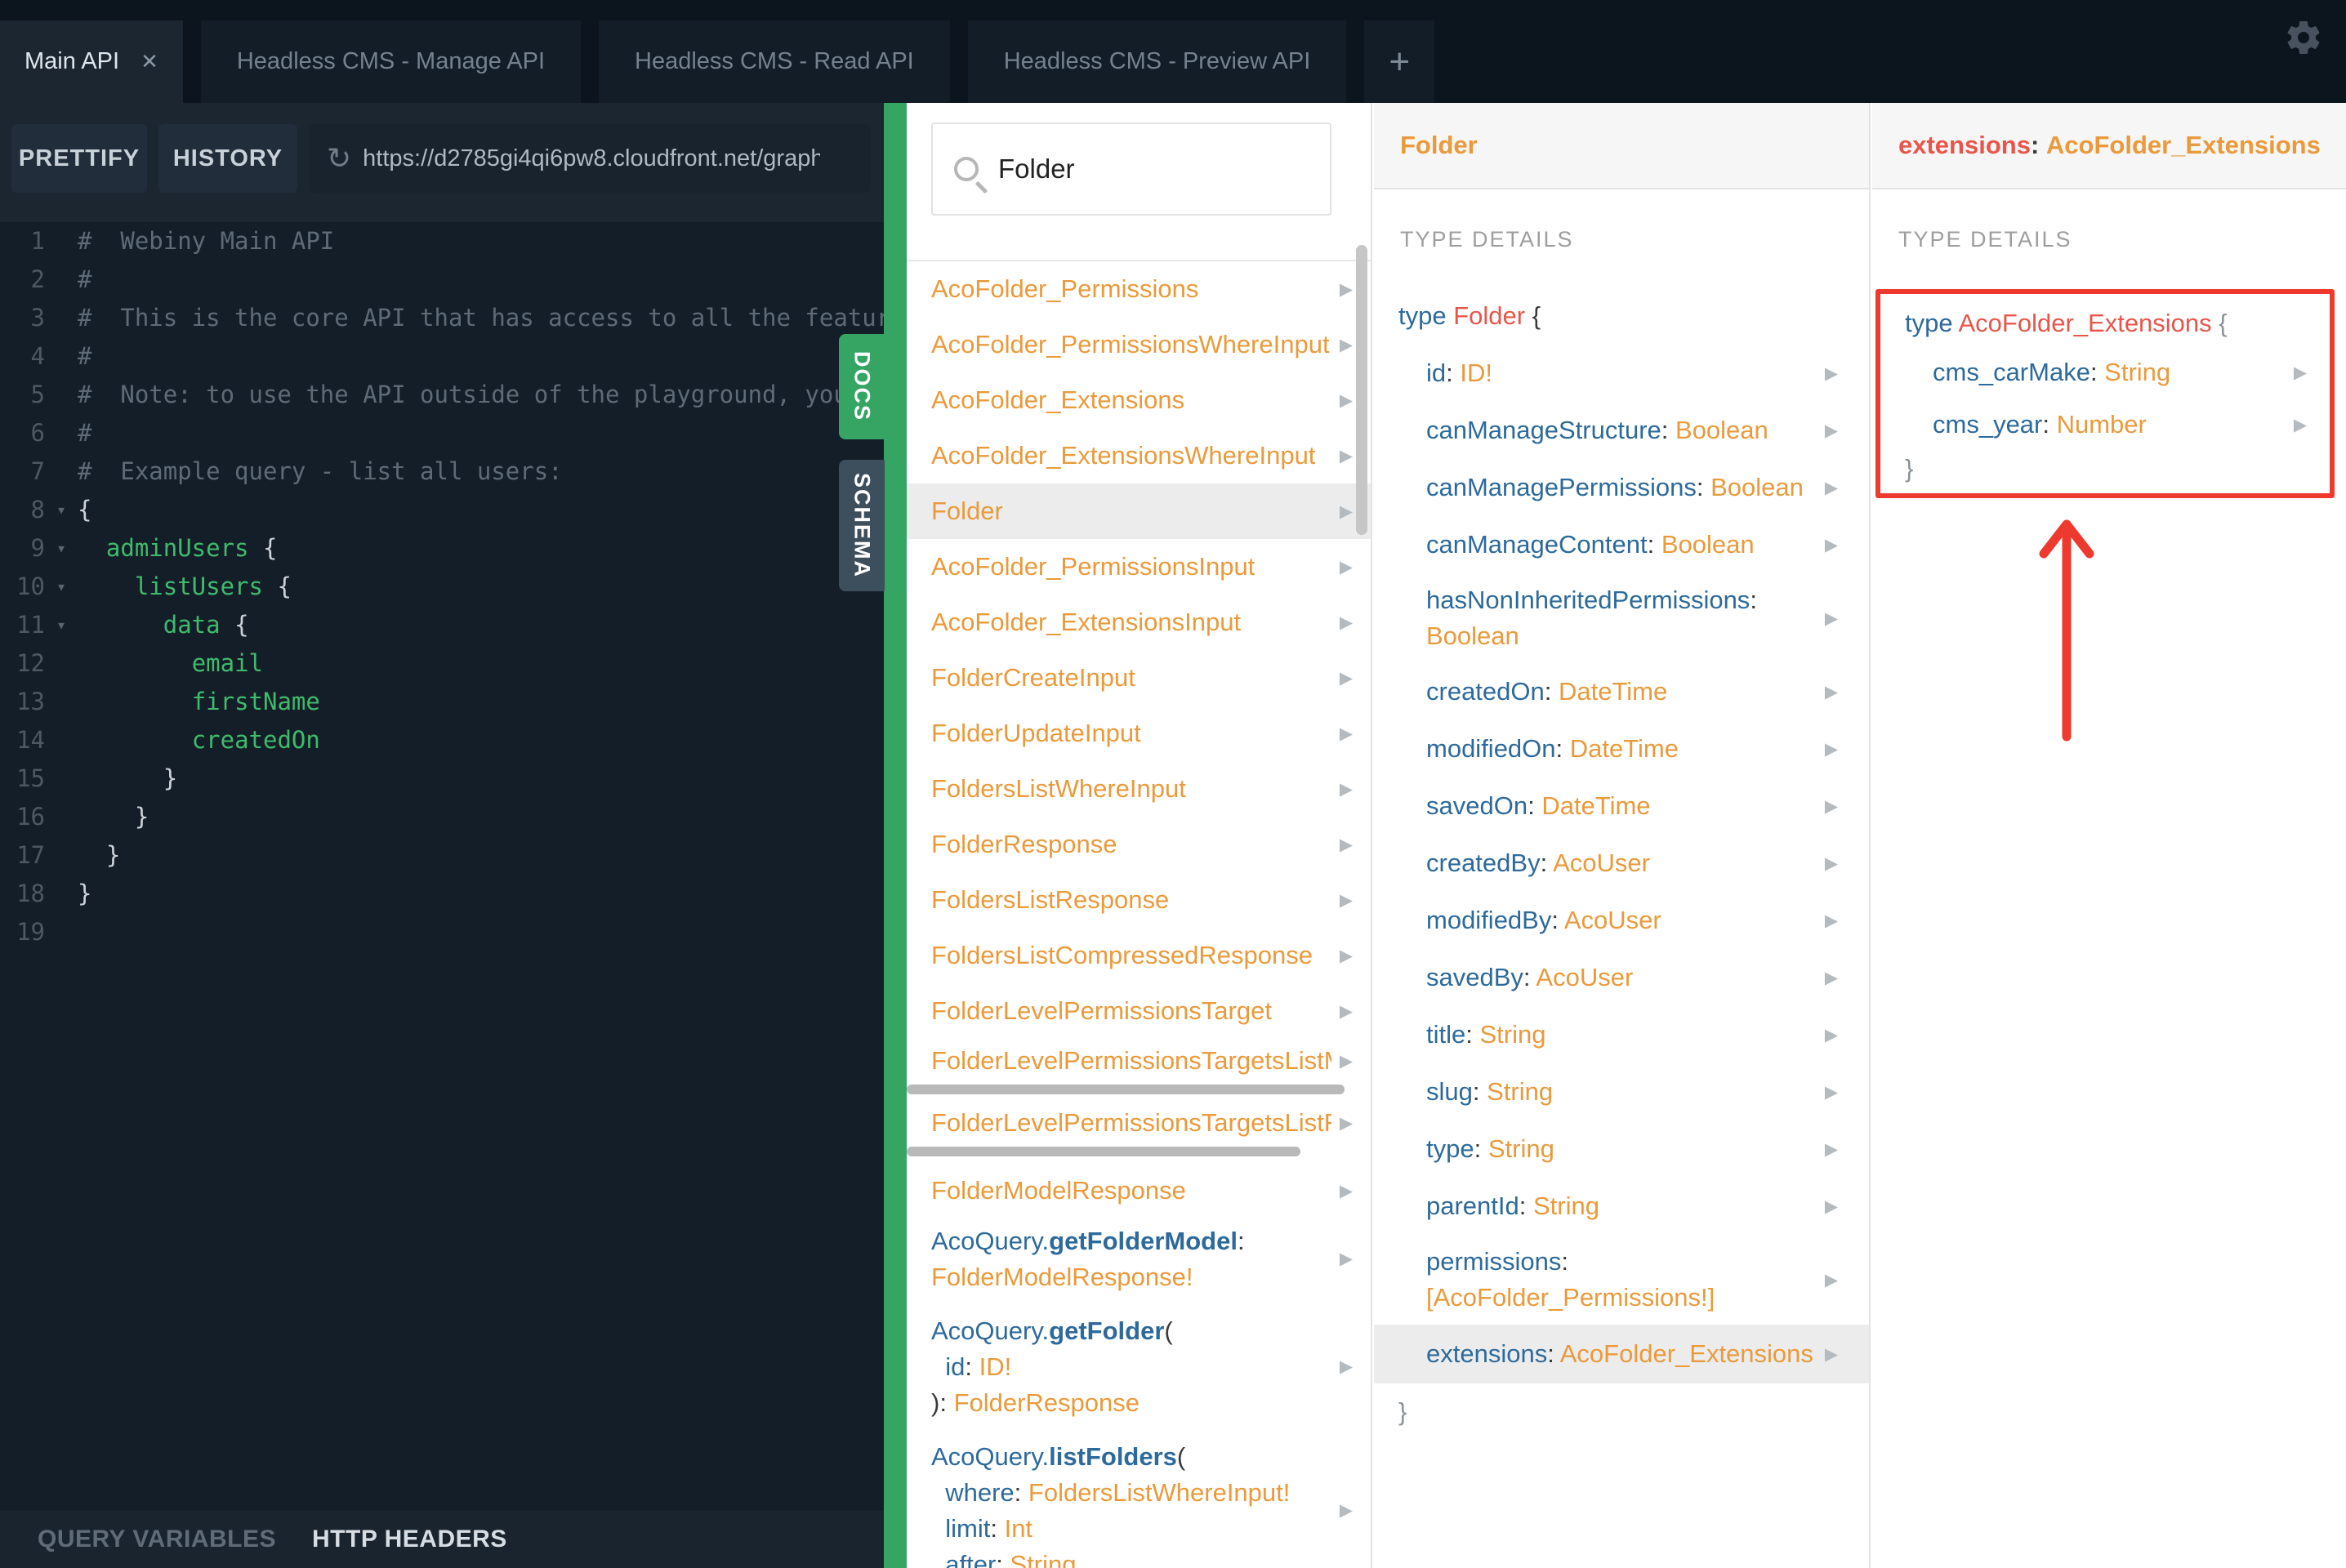 The image size is (2346, 1568). What do you see at coordinates (1621, 1280) in the screenshot?
I see `type-field-row: permissions: [AcoFolder_Permissions!] ▶` at bounding box center [1621, 1280].